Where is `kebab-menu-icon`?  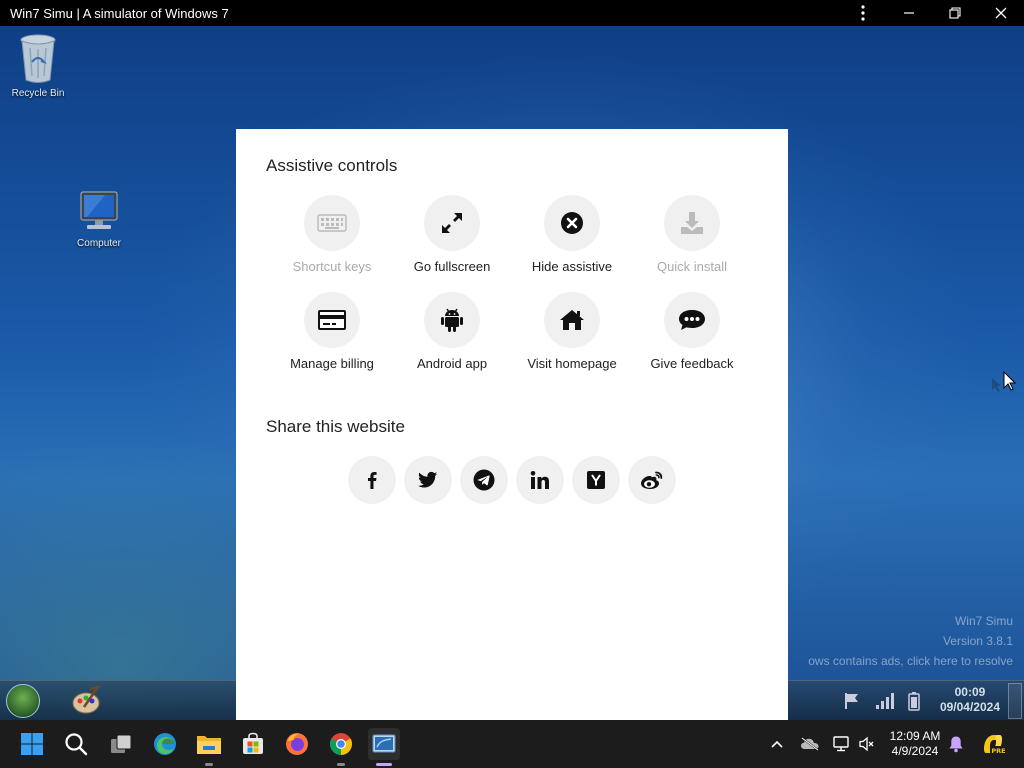
kebab-menu-icon is located at coordinates (863, 13).